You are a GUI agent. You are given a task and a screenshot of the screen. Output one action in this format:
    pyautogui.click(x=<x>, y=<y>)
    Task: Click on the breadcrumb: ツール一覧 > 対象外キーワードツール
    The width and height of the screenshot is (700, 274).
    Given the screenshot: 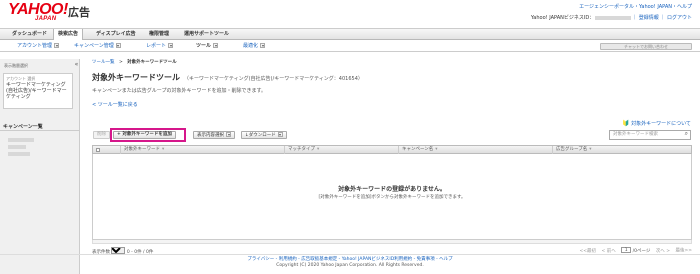 What is the action you would take?
    pyautogui.click(x=134, y=62)
    